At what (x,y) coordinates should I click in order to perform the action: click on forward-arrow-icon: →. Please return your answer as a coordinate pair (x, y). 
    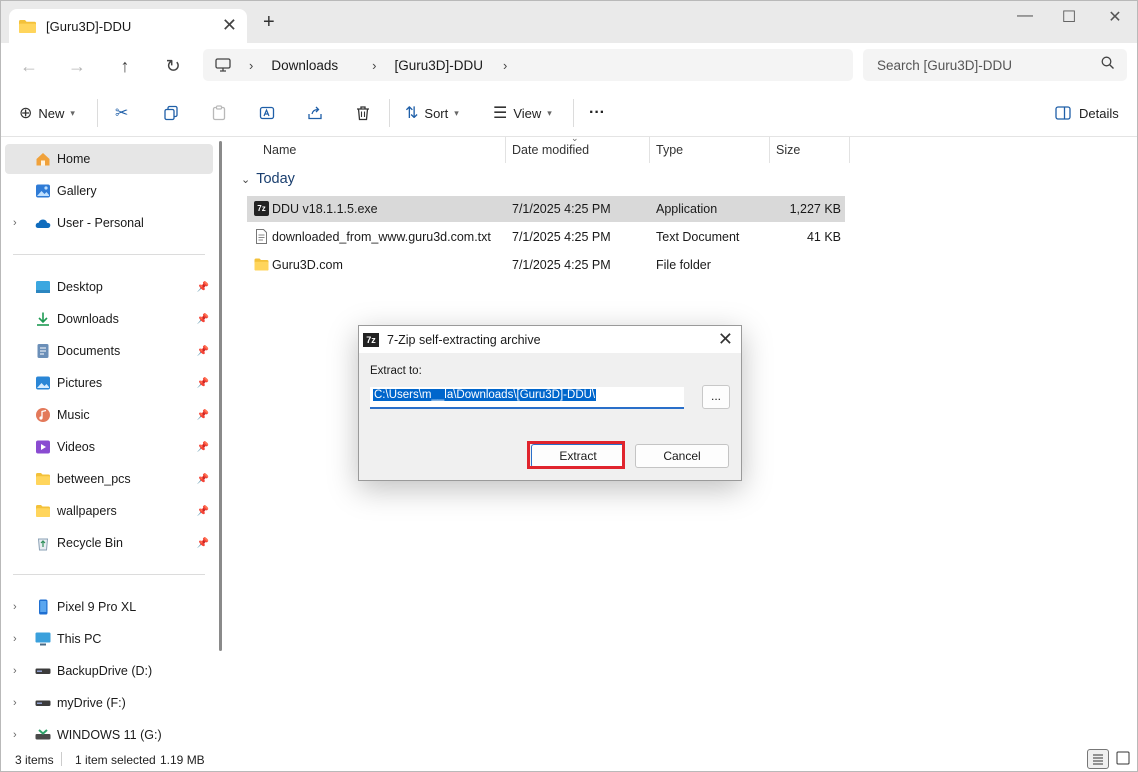
    Looking at the image, I should click on (77, 66).